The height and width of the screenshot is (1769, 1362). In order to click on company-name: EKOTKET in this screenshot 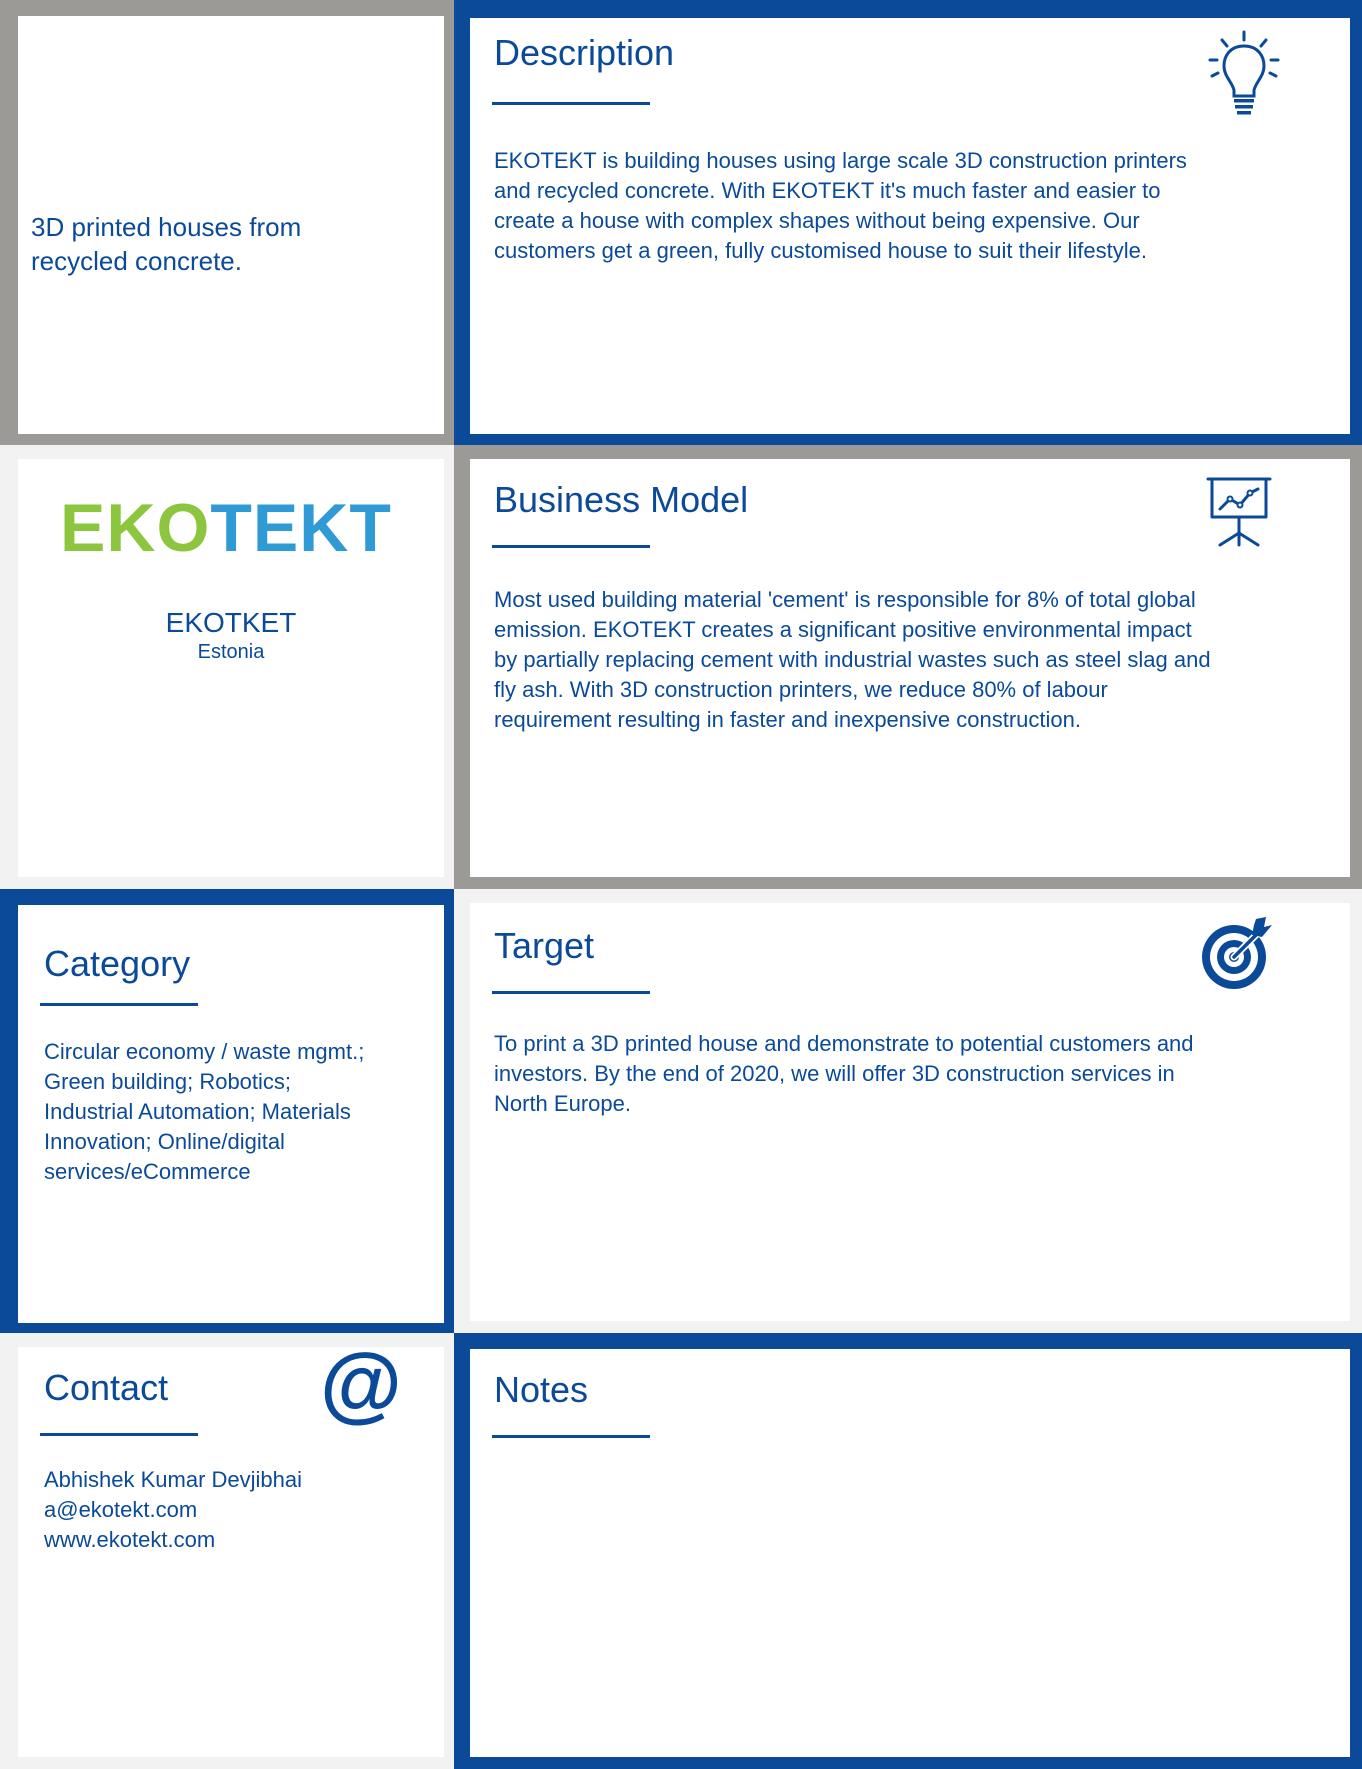, I will do `click(231, 622)`.